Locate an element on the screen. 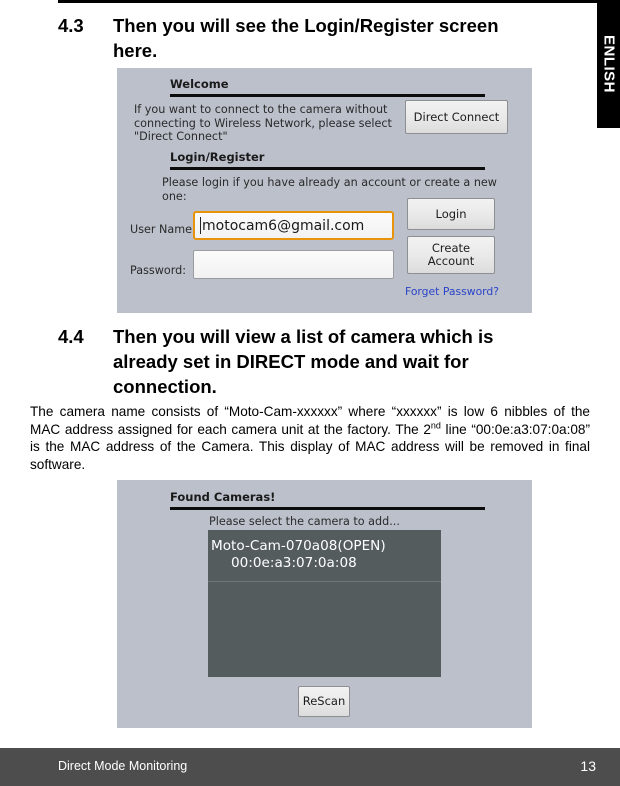 The height and width of the screenshot is (786, 620). direct-connect-button: Direct Connect is located at coordinates (456, 117).